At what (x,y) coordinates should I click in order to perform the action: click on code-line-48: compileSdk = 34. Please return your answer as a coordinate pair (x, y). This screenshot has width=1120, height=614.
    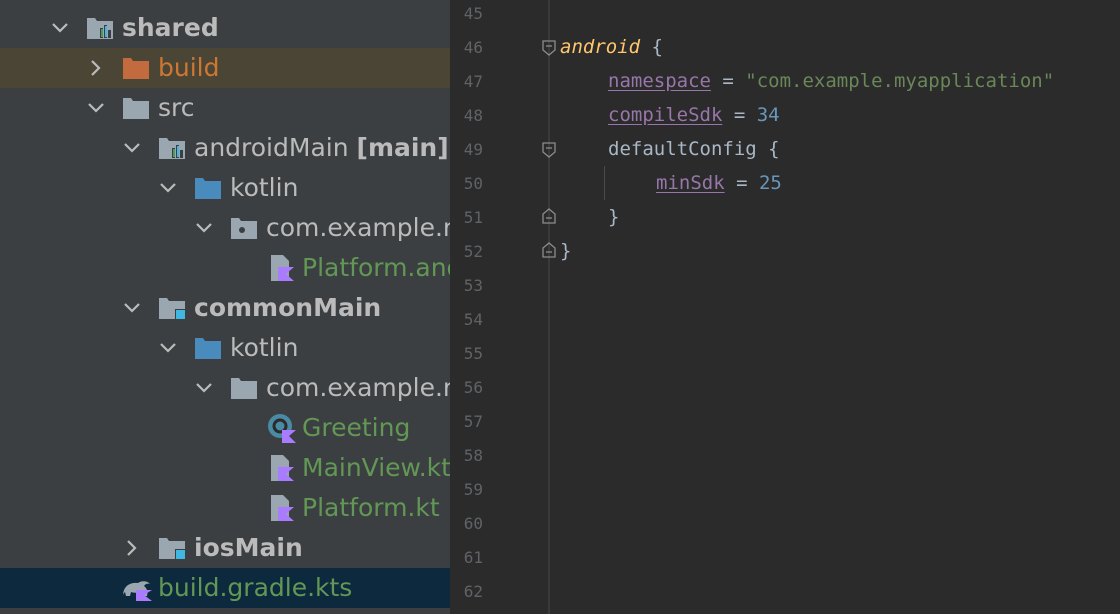
    Looking at the image, I should click on (694, 115).